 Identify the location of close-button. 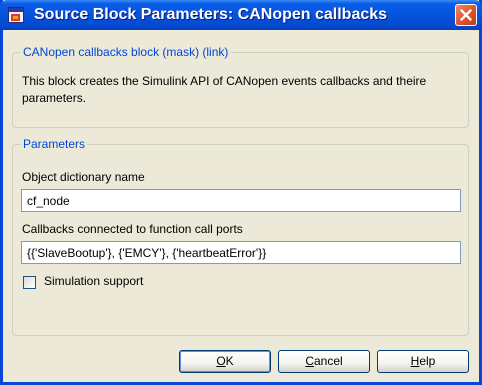
(466, 15).